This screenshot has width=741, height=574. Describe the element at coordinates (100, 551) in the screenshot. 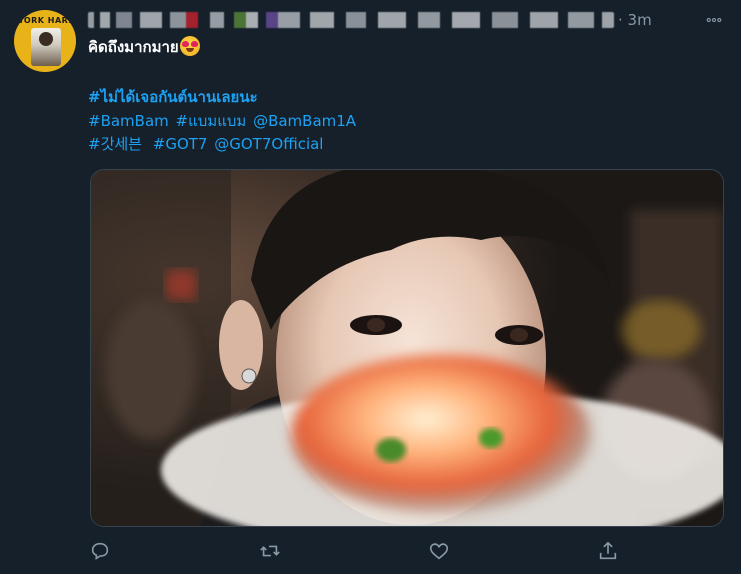

I see `reply-icon` at that location.